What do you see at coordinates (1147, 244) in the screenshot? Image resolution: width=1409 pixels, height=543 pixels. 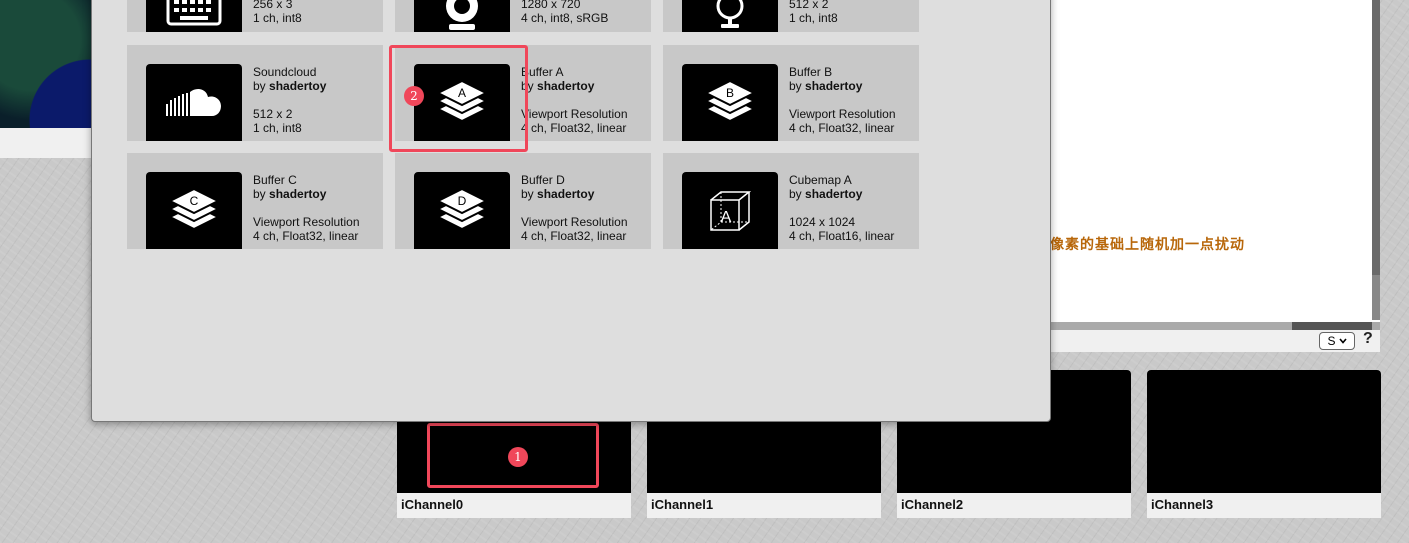 I see `code-comment: 像素的基础上随机加一点扰动` at bounding box center [1147, 244].